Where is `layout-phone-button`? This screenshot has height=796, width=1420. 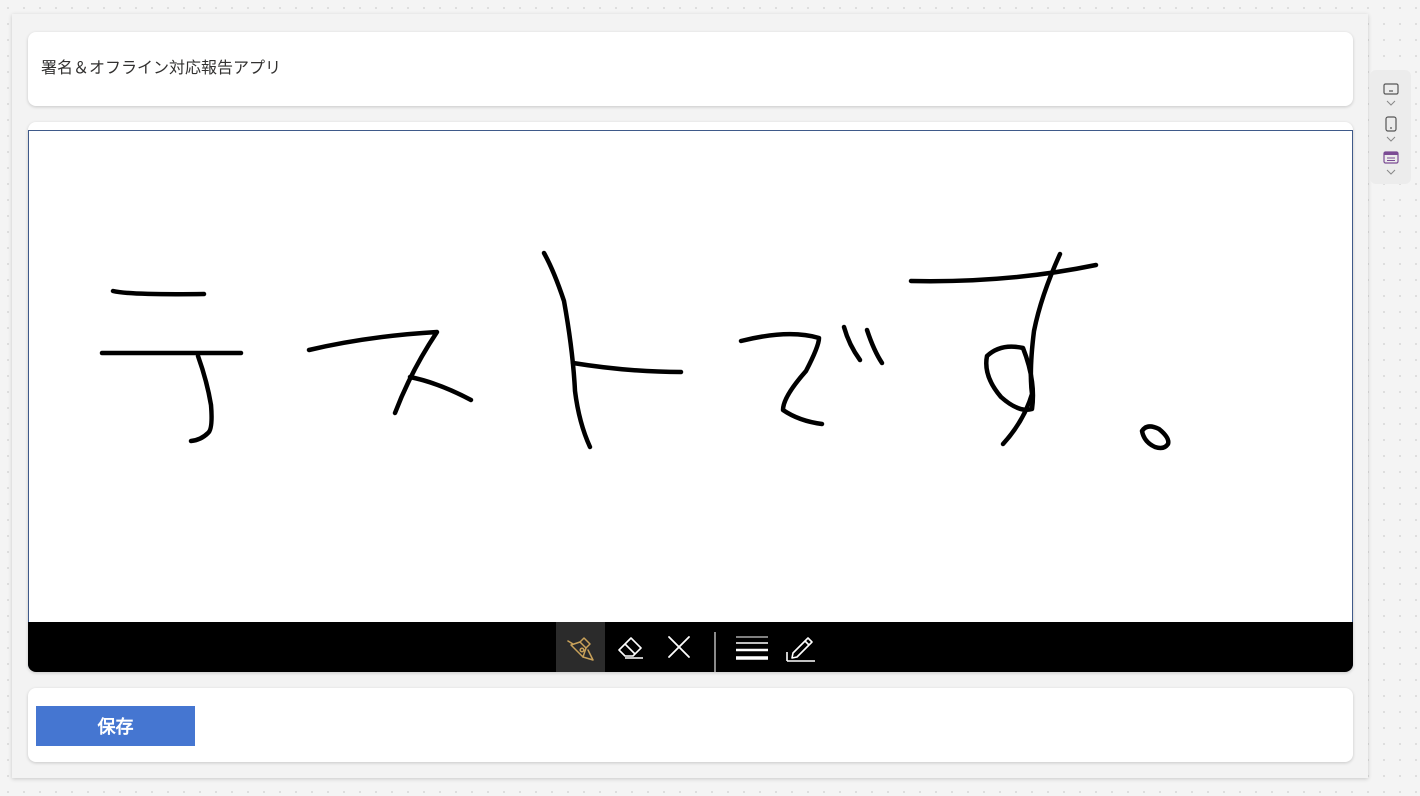
layout-phone-button is located at coordinates (1391, 131).